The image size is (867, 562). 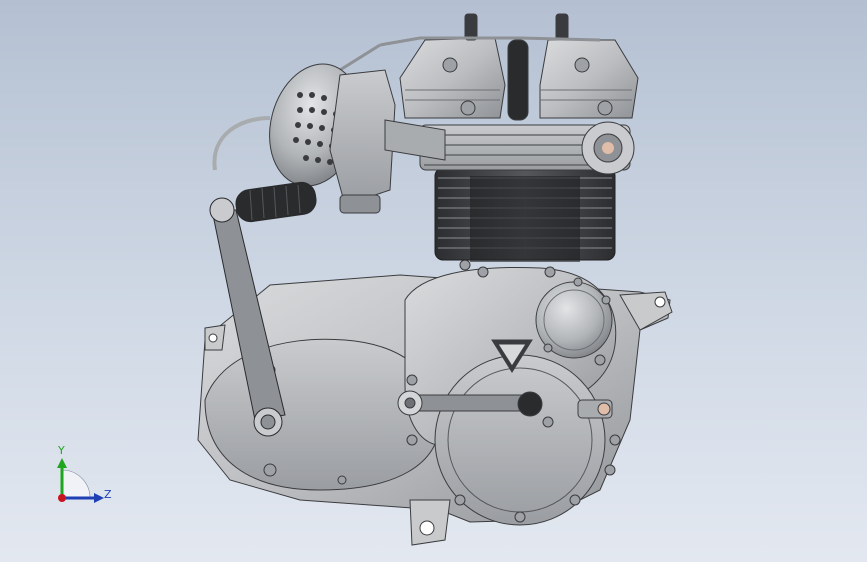 What do you see at coordinates (99, 498) in the screenshot?
I see `z-axis-head` at bounding box center [99, 498].